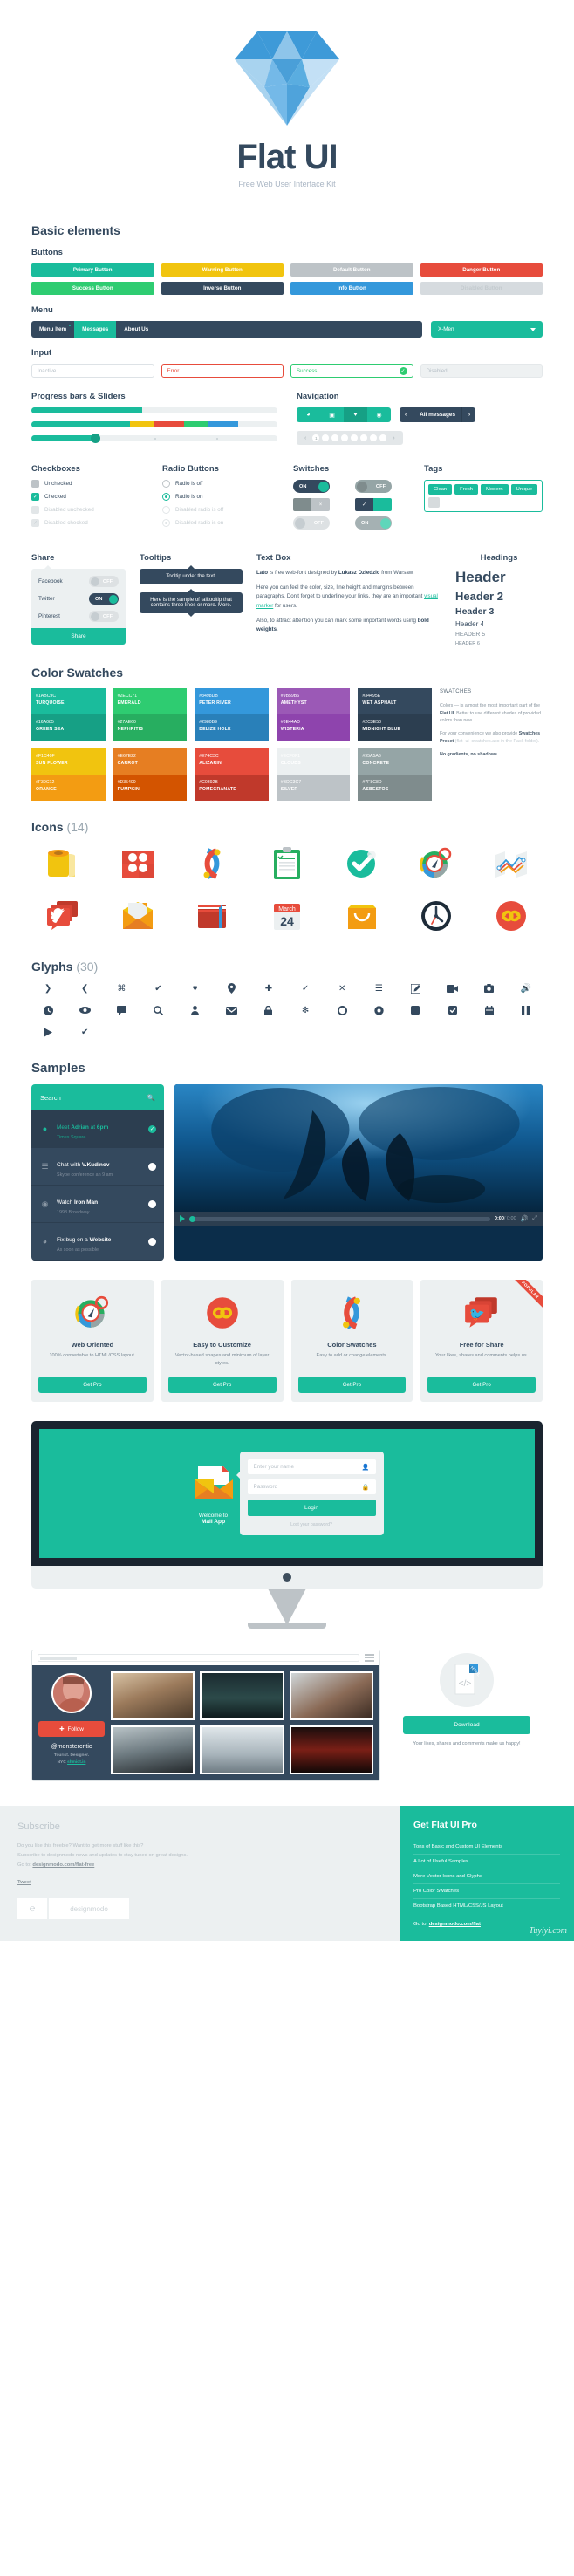  Describe the element at coordinates (434, 502) in the screenshot. I see `add-tag-button: +` at that location.